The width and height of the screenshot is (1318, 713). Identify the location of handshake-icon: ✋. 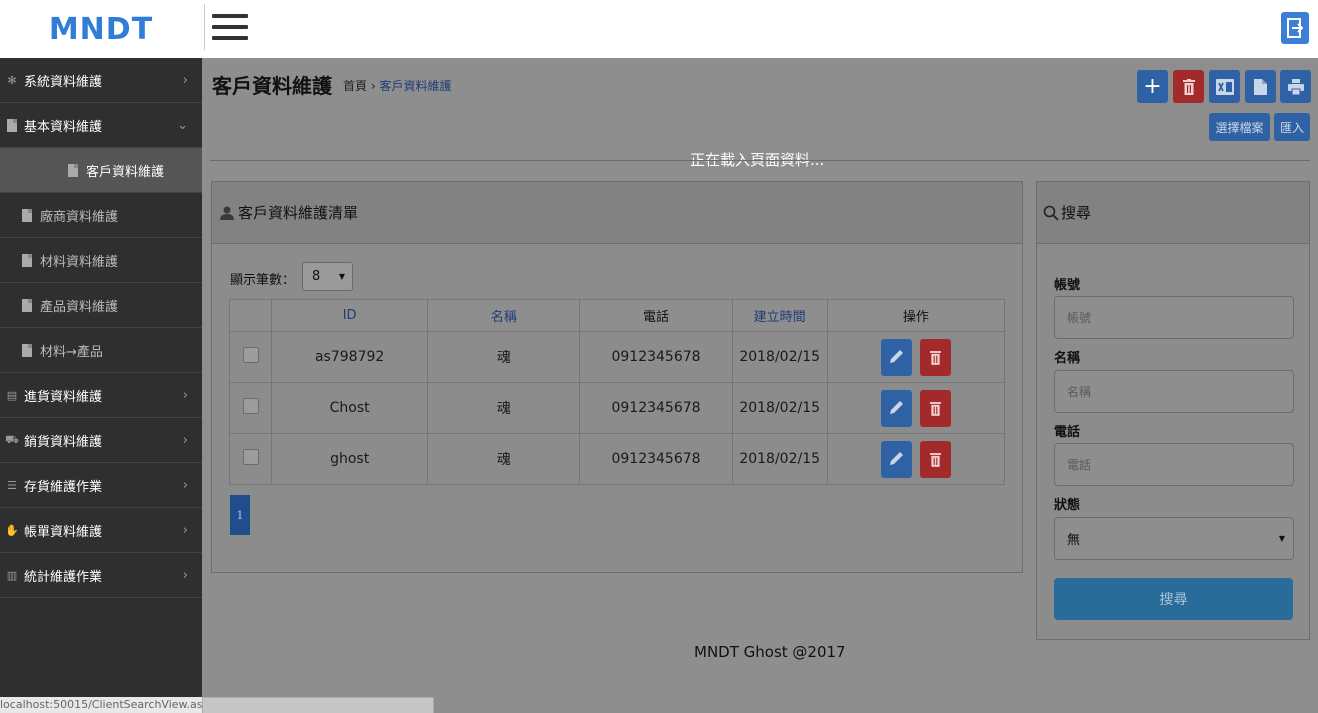
(12, 530).